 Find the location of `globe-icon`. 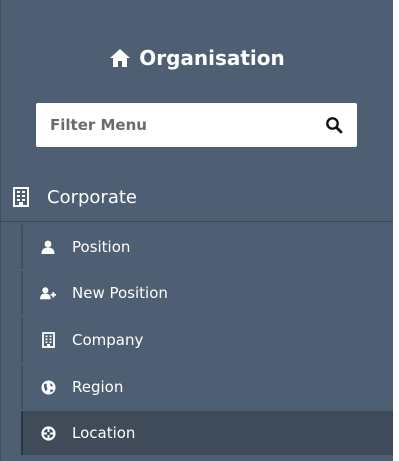

globe-icon is located at coordinates (48, 387).